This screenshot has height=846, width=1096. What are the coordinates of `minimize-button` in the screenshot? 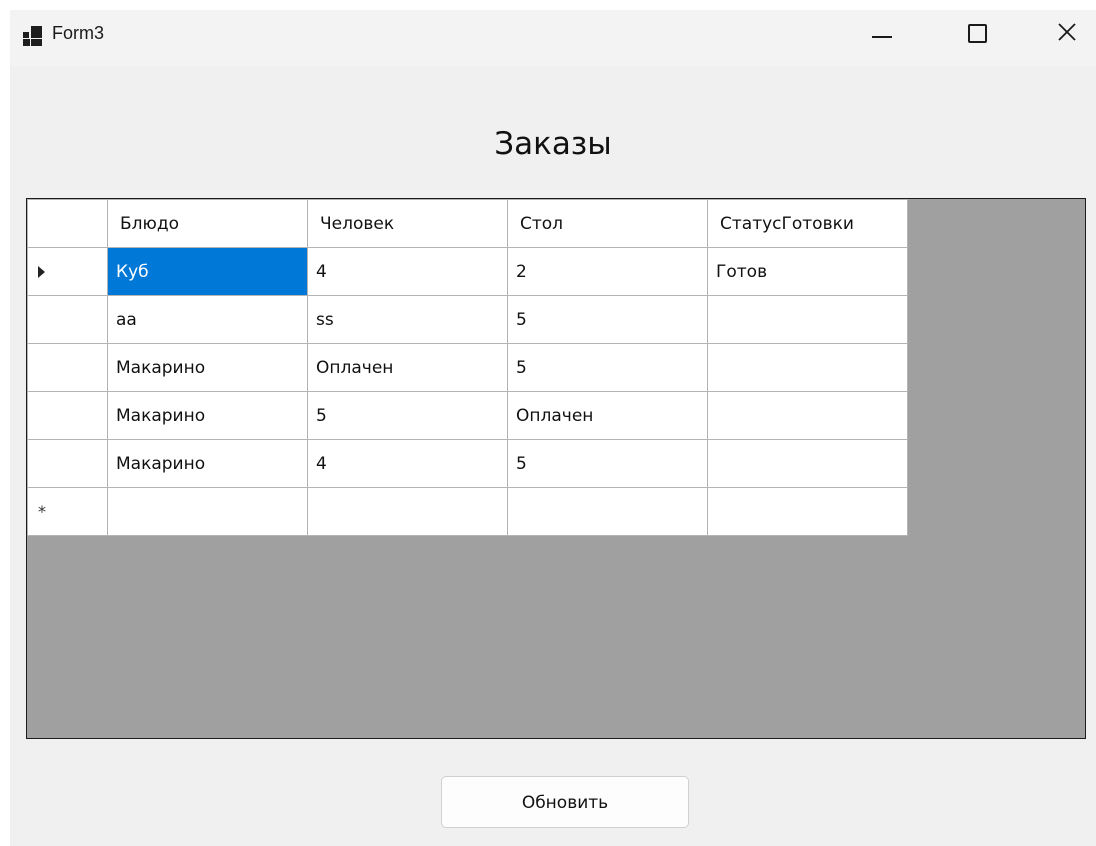 It's located at (878, 32).